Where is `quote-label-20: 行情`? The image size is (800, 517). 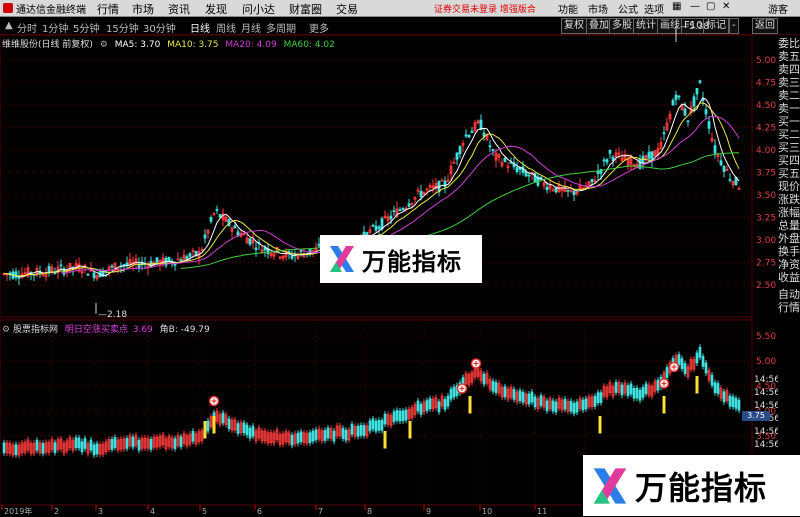
quote-label-20: 行情 is located at coordinates (789, 307).